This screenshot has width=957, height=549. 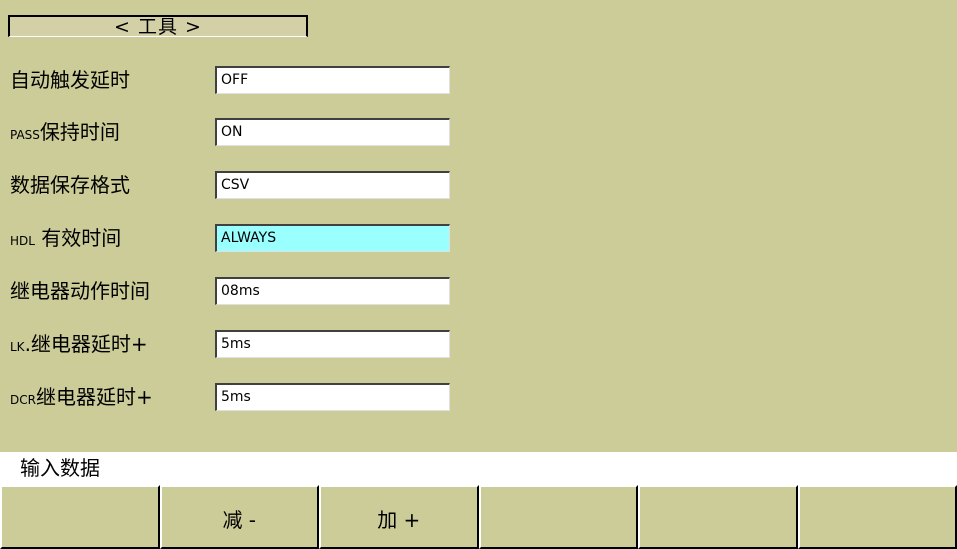 What do you see at coordinates (478, 468) in the screenshot?
I see `status-bar: 输入数据` at bounding box center [478, 468].